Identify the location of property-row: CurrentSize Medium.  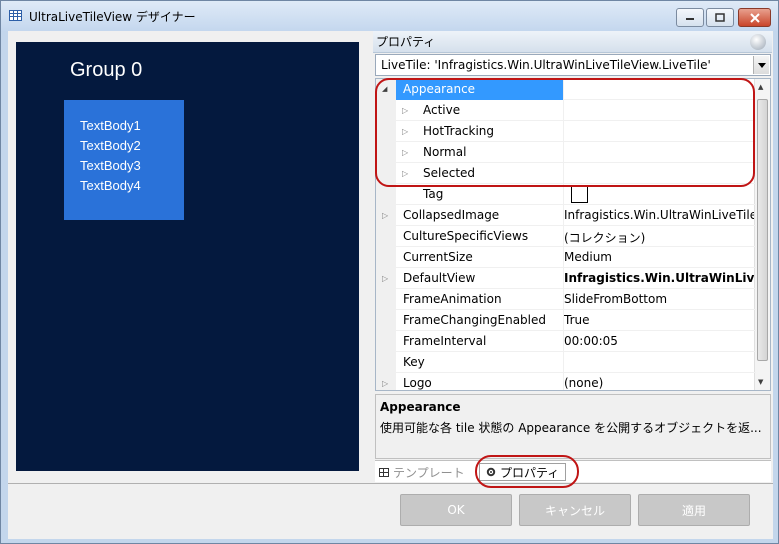
(566, 257).